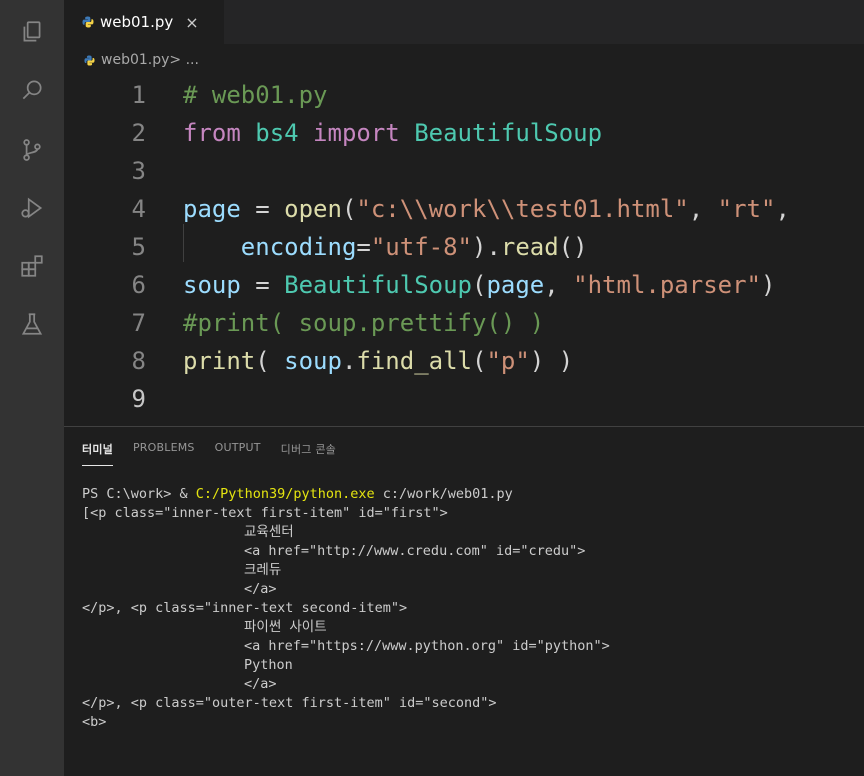 The width and height of the screenshot is (864, 776). What do you see at coordinates (32, 90) in the screenshot?
I see `search-icon` at bounding box center [32, 90].